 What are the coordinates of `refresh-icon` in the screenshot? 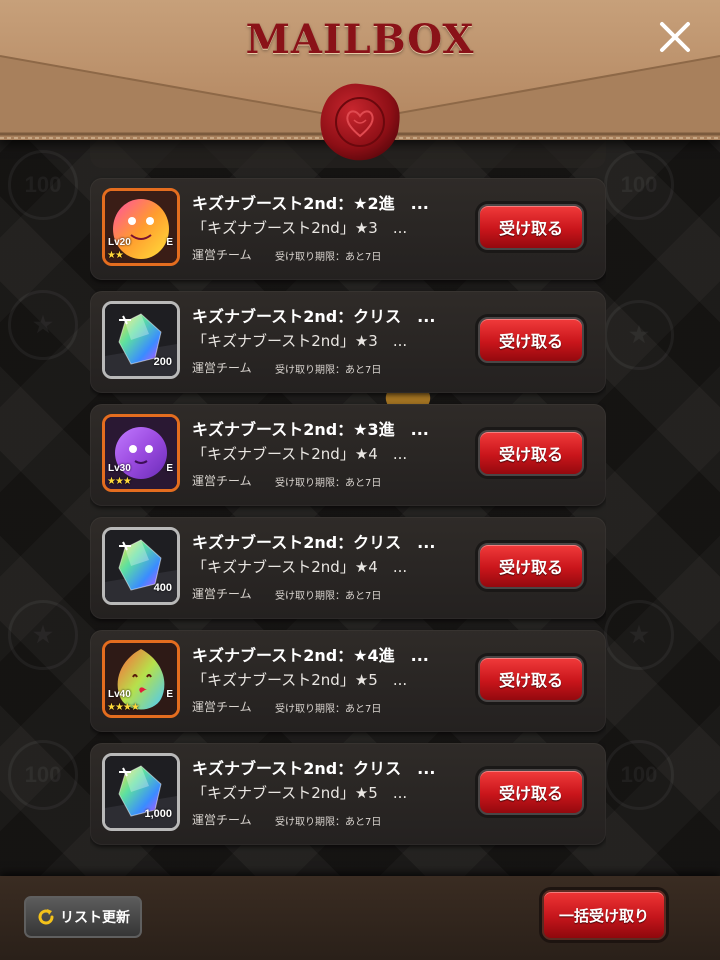 It's located at (46, 917).